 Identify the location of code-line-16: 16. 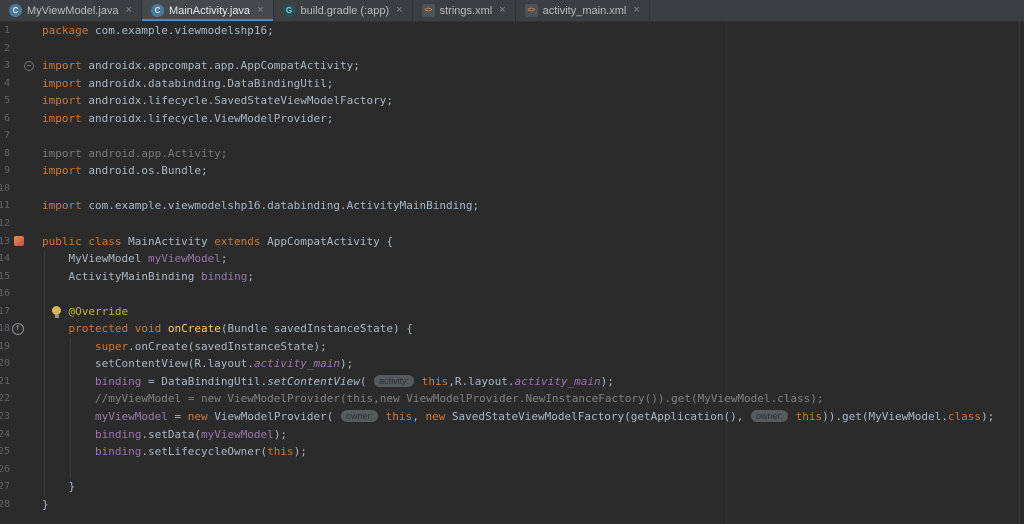
(512, 294).